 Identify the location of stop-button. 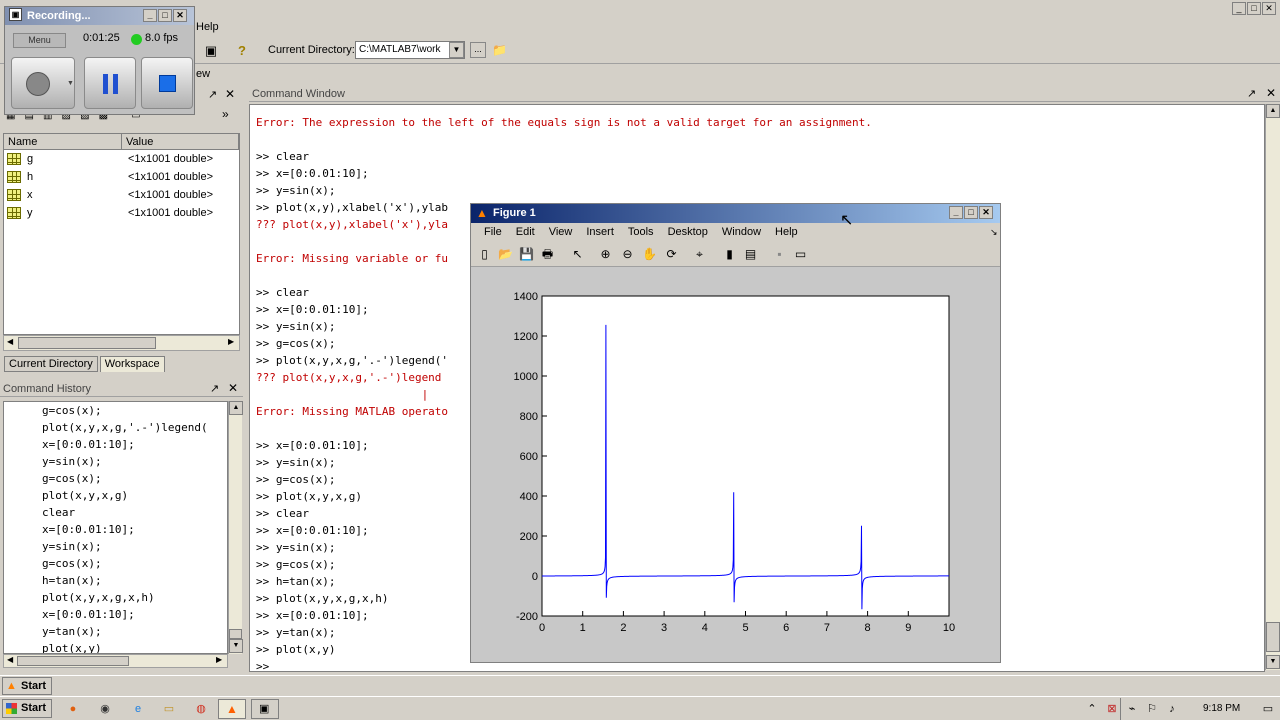
(167, 83).